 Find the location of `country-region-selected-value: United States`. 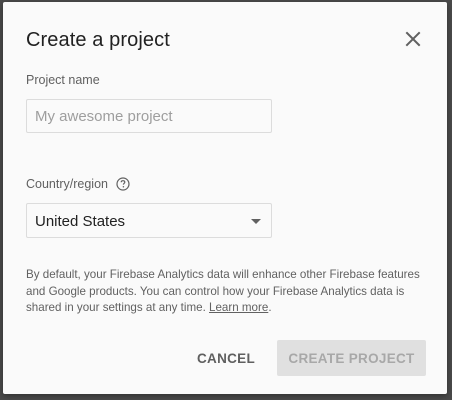

country-region-selected-value: United States is located at coordinates (80, 221).